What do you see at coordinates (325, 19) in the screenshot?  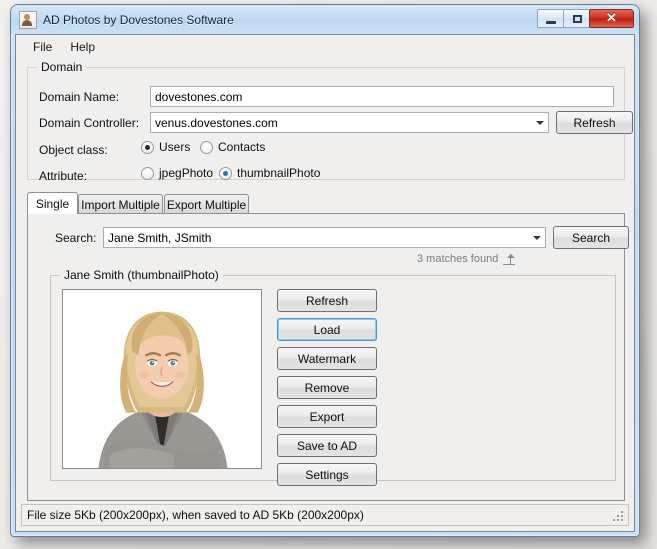 I see `title-bar: AD Photos by Dovestones Software ✕` at bounding box center [325, 19].